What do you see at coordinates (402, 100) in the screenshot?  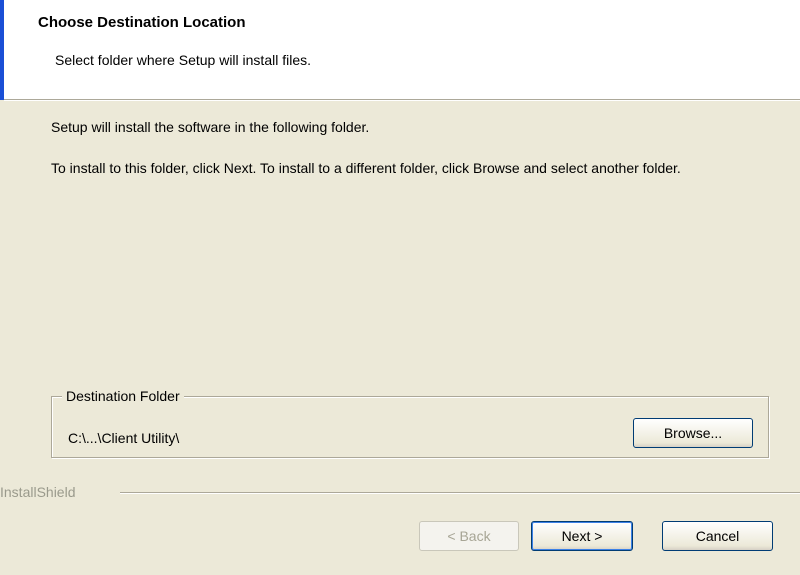 I see `header-divider` at bounding box center [402, 100].